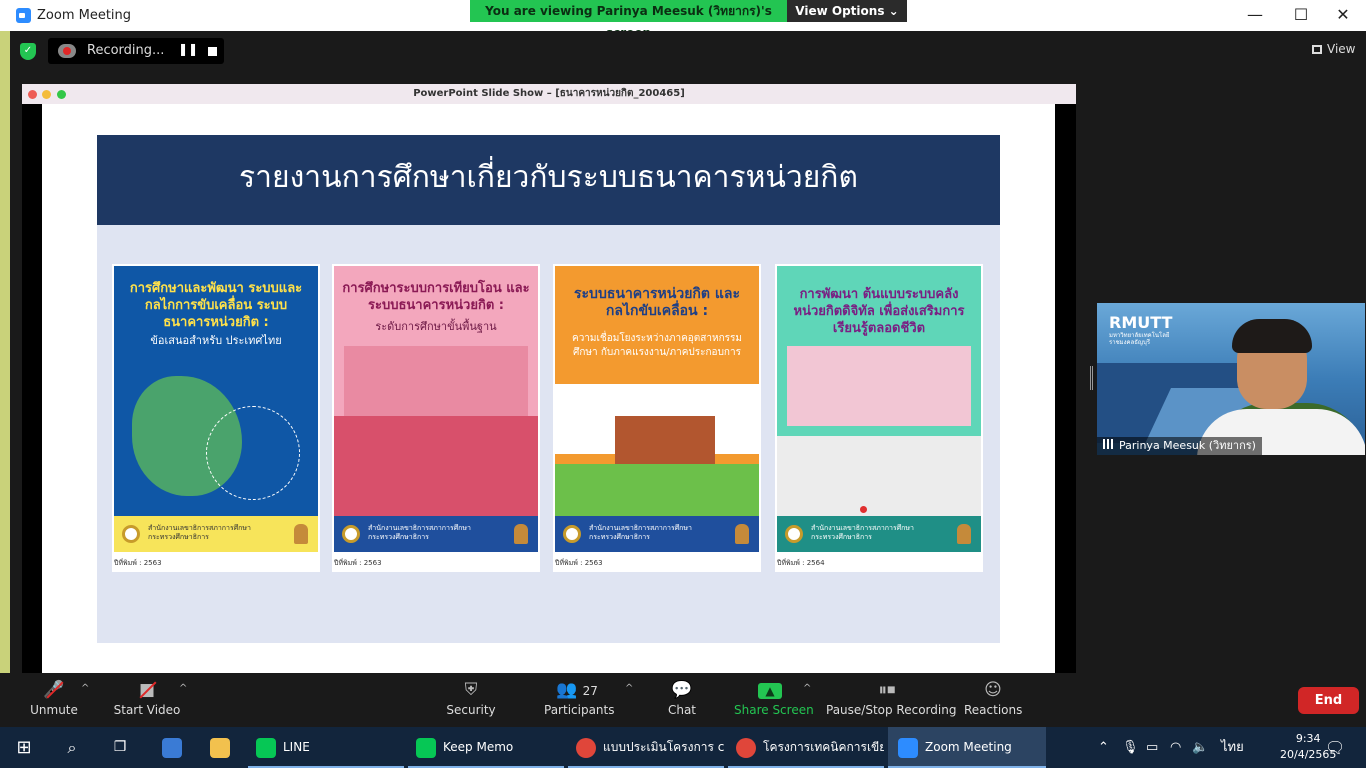 This screenshot has height=768, width=1366. I want to click on smiley-plus-icon: ☺, so click(993, 690).